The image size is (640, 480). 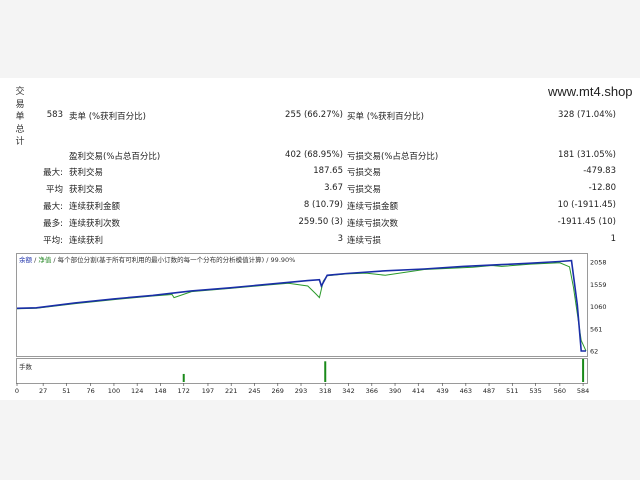 I want to click on x-tick-label: 535, so click(x=535, y=391).